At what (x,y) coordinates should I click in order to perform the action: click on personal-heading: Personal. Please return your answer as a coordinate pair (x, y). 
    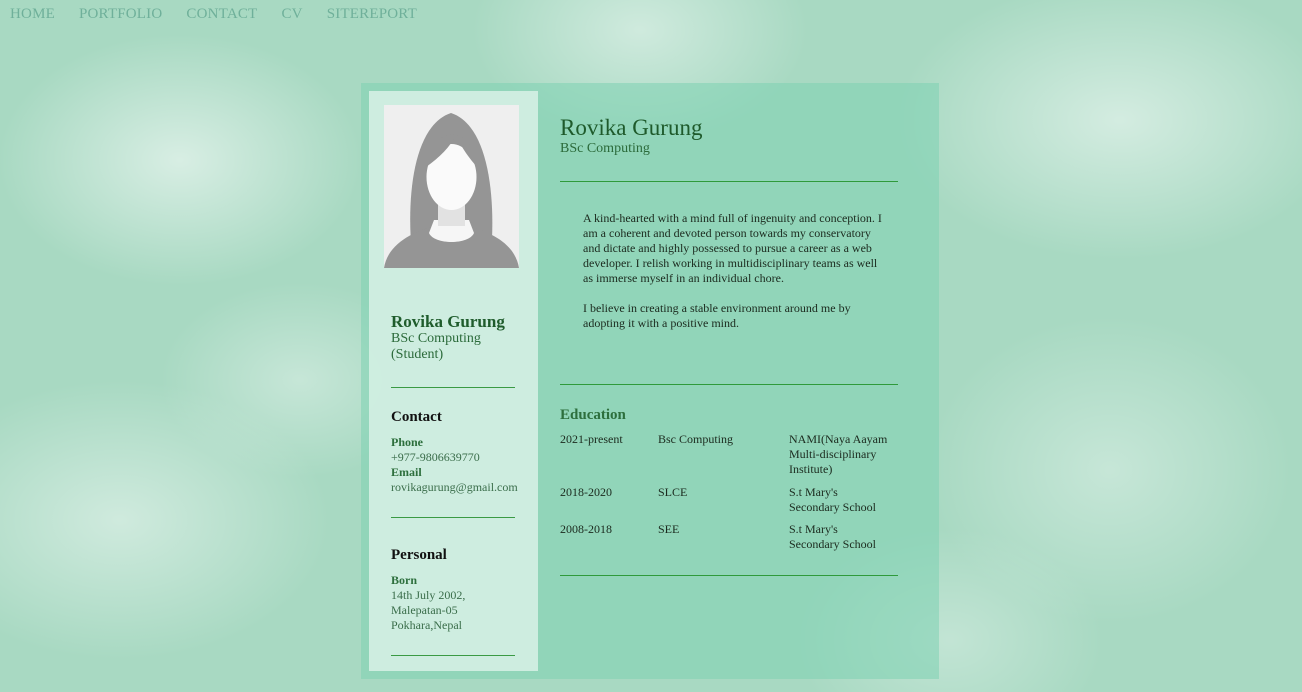
    Looking at the image, I should click on (419, 555).